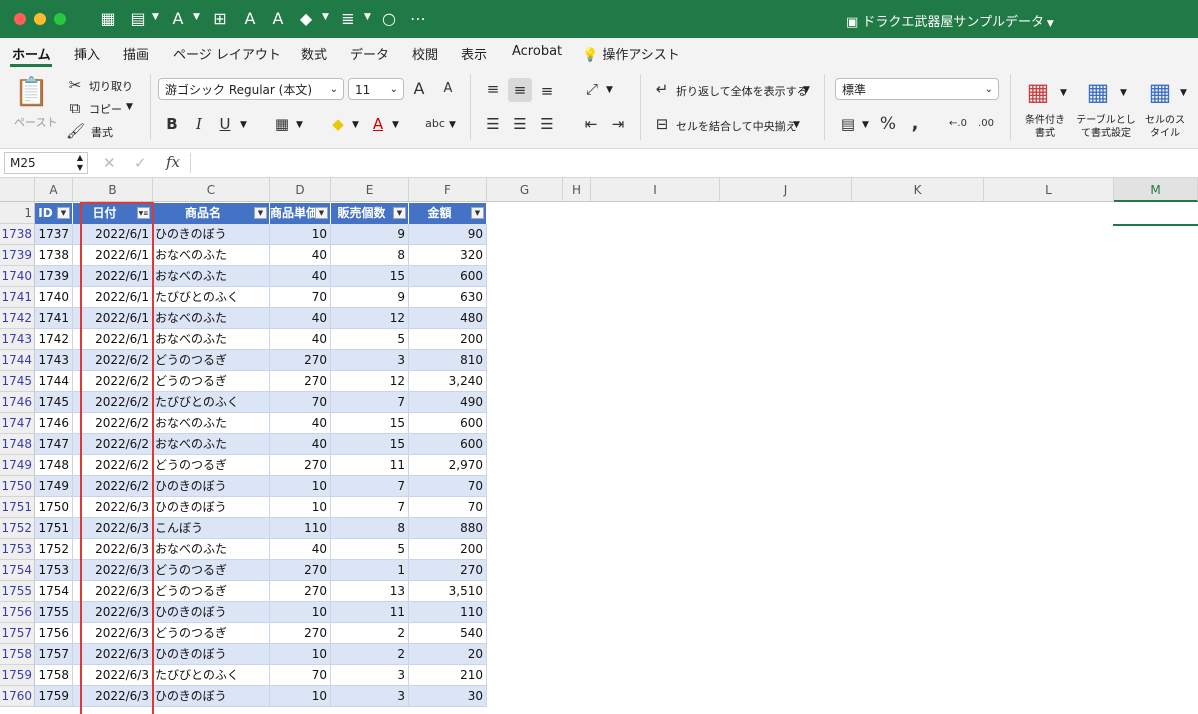 The width and height of the screenshot is (1198, 714). Describe the element at coordinates (369, 53) in the screenshot. I see `tab-data: データ` at that location.